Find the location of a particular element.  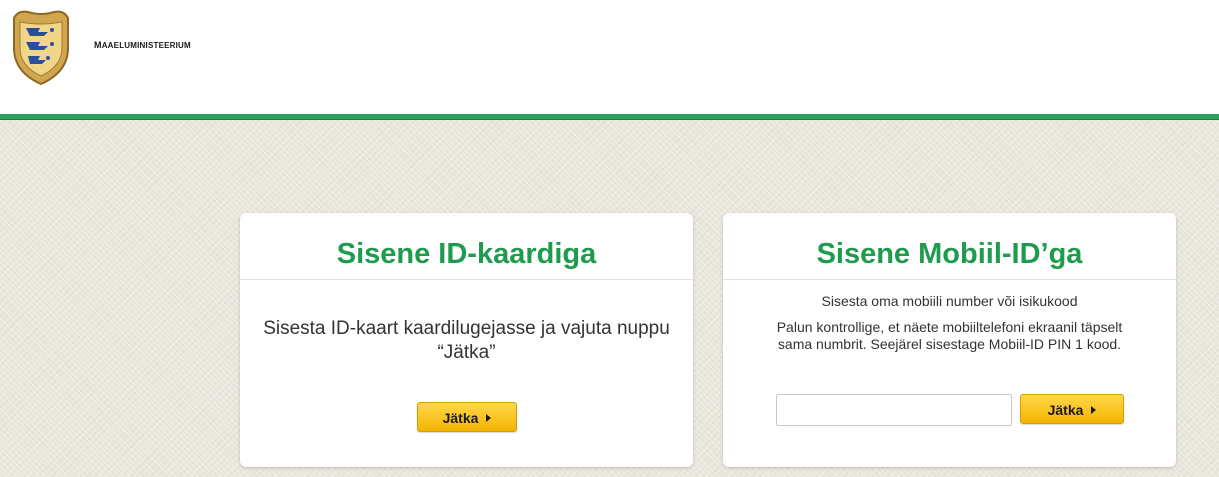

mobile-id-continue-button: Jätka is located at coordinates (1072, 409).